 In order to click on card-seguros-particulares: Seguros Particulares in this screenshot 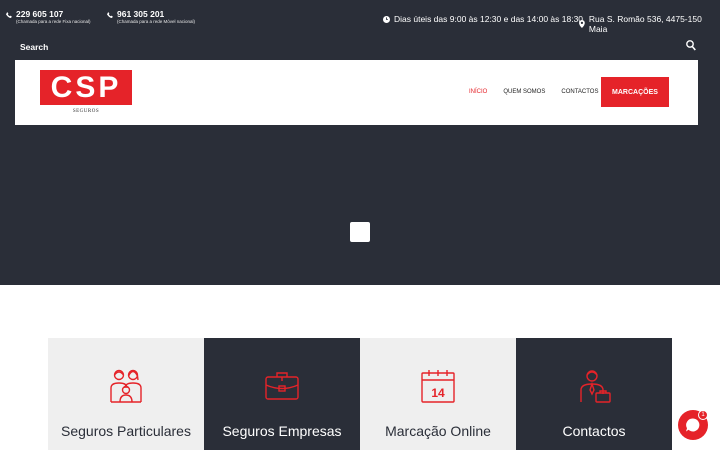, I will do `click(126, 394)`.